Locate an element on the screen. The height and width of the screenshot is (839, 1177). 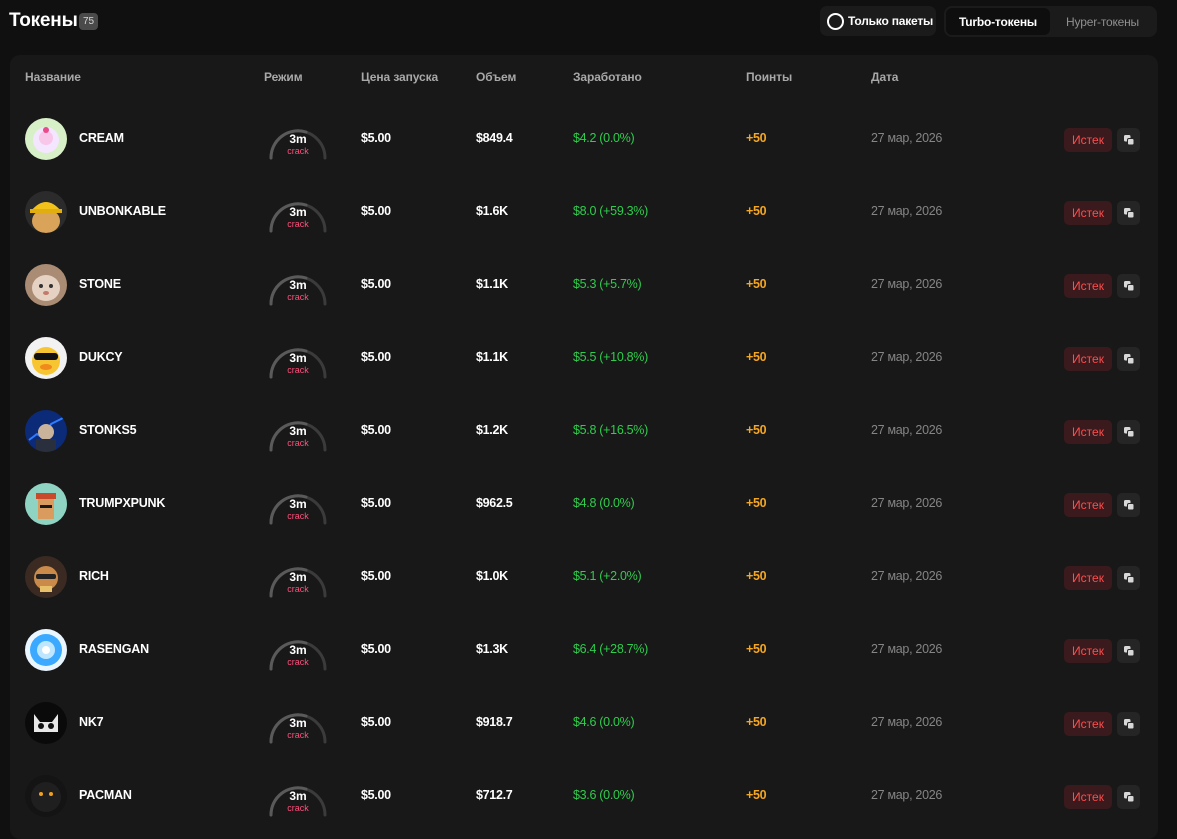
token-name: CREAM is located at coordinates (101, 138).